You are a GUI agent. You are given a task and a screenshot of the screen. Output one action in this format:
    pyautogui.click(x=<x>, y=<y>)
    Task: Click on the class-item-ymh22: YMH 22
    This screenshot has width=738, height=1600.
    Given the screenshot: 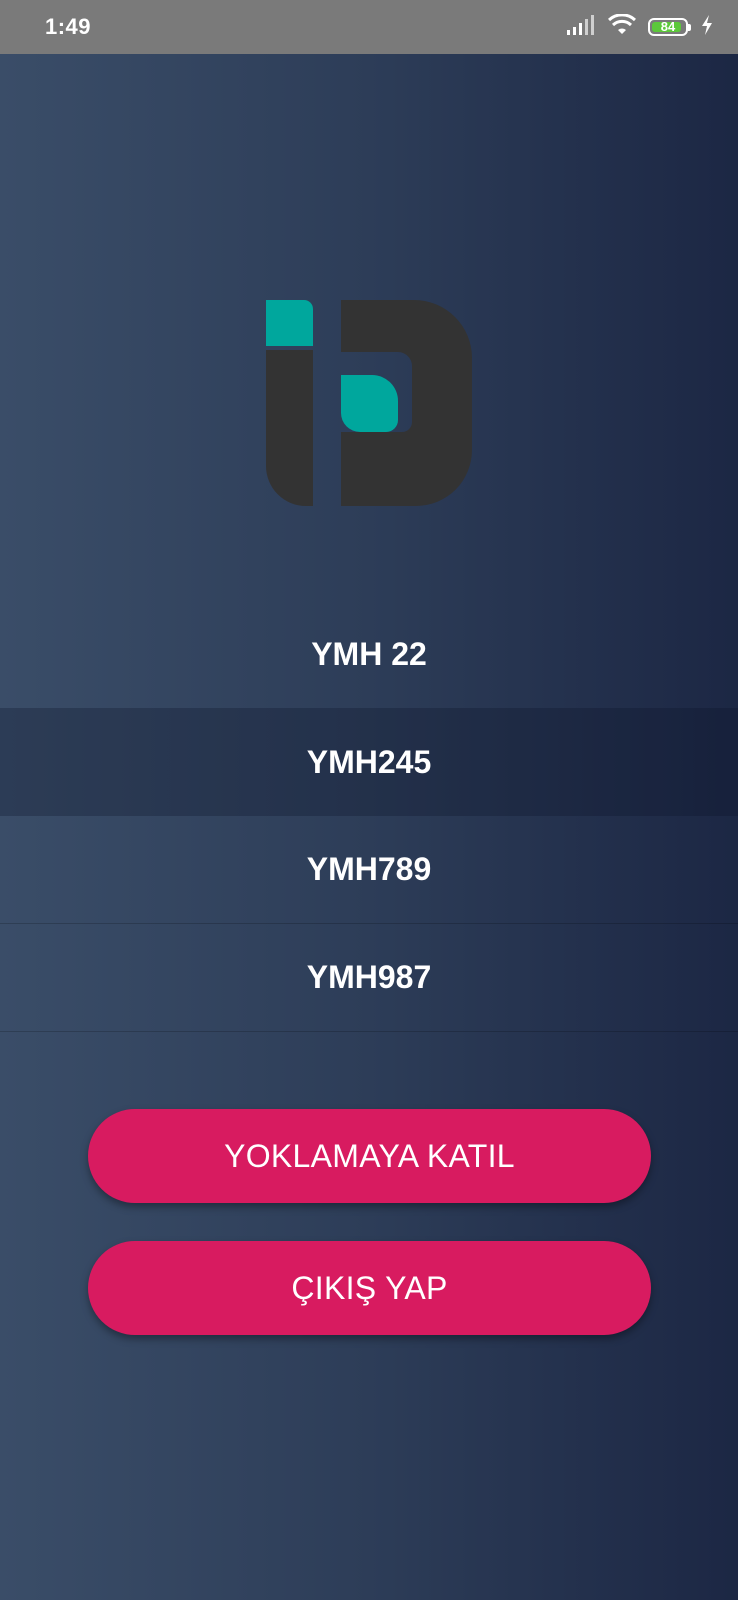 What is the action you would take?
    pyautogui.click(x=369, y=654)
    